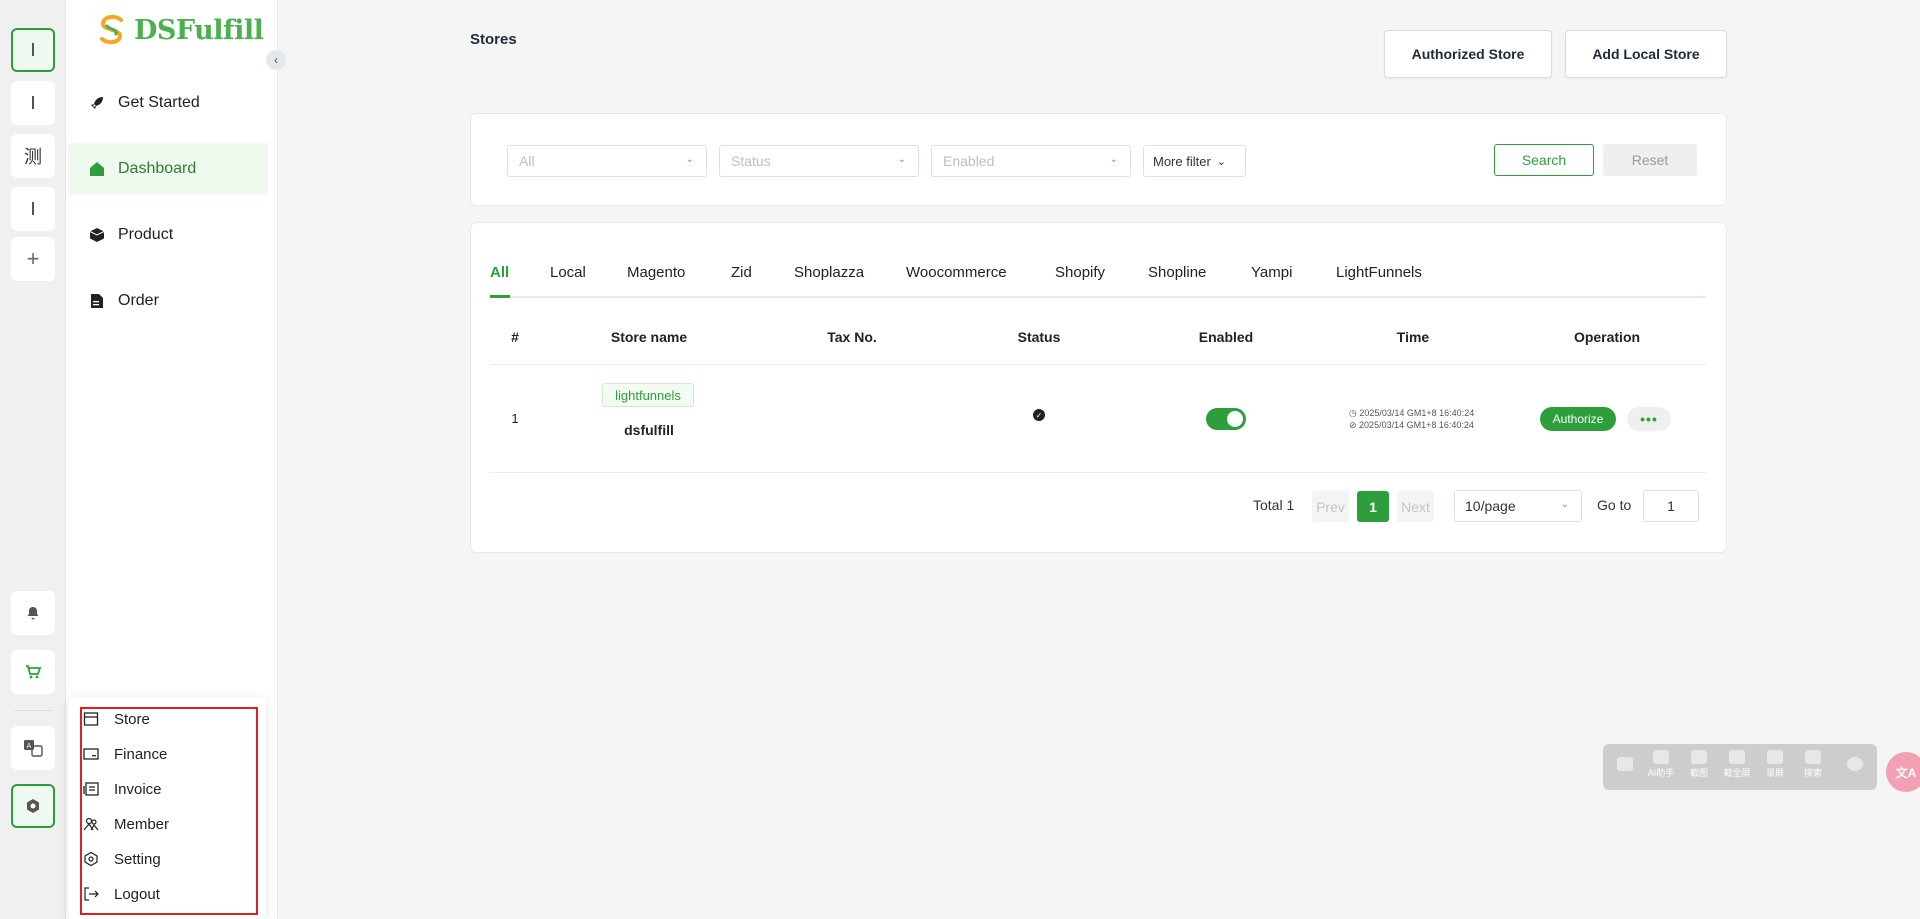 The height and width of the screenshot is (919, 1920). Describe the element at coordinates (1775, 764) in the screenshot. I see `toolbar-record: 录屏` at that location.